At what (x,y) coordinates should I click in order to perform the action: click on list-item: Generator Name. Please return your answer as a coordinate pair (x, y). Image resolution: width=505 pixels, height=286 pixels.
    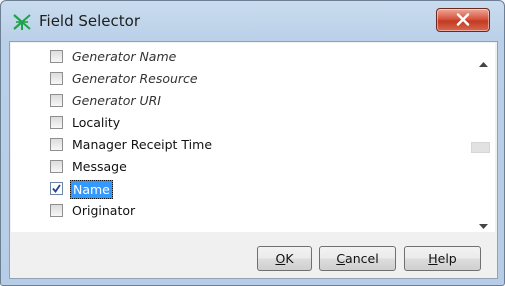
    Looking at the image, I should click on (250, 57).